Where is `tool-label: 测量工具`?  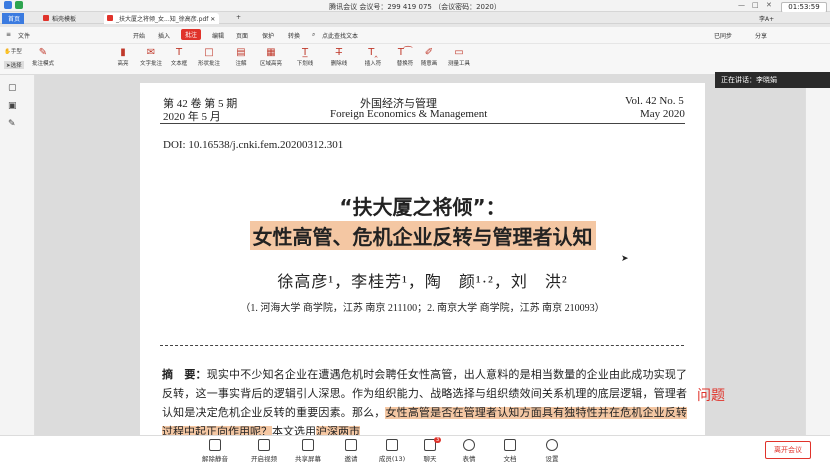
tool-label: 测量工具 is located at coordinates (458, 64).